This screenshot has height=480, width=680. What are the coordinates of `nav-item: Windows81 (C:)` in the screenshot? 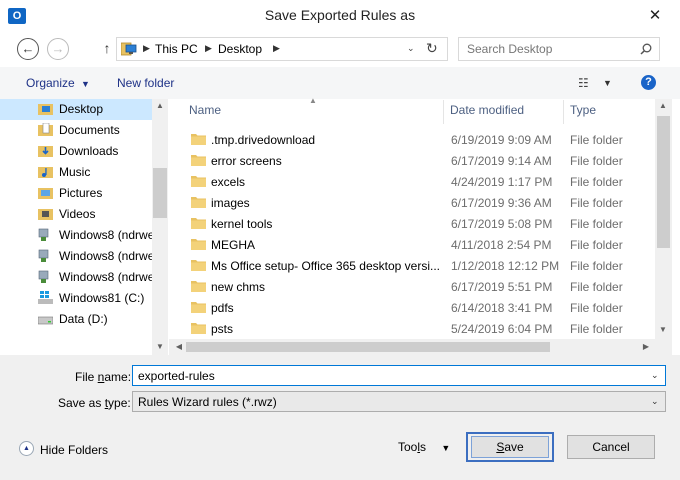 It's located at (76, 298).